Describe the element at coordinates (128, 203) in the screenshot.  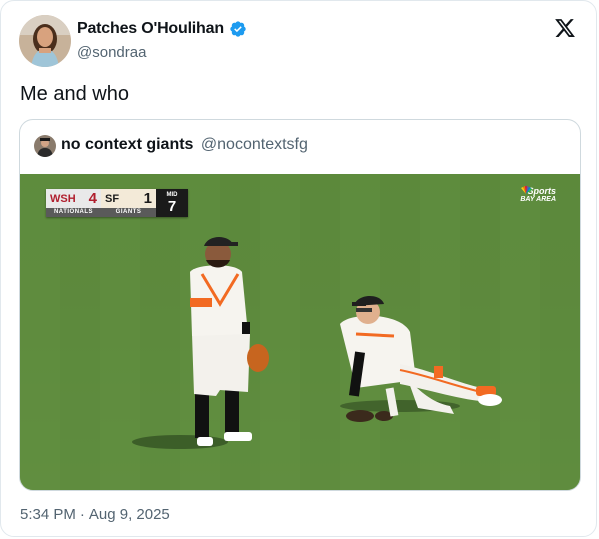
I see `home-team-score: SF 1 GIANTS` at that location.